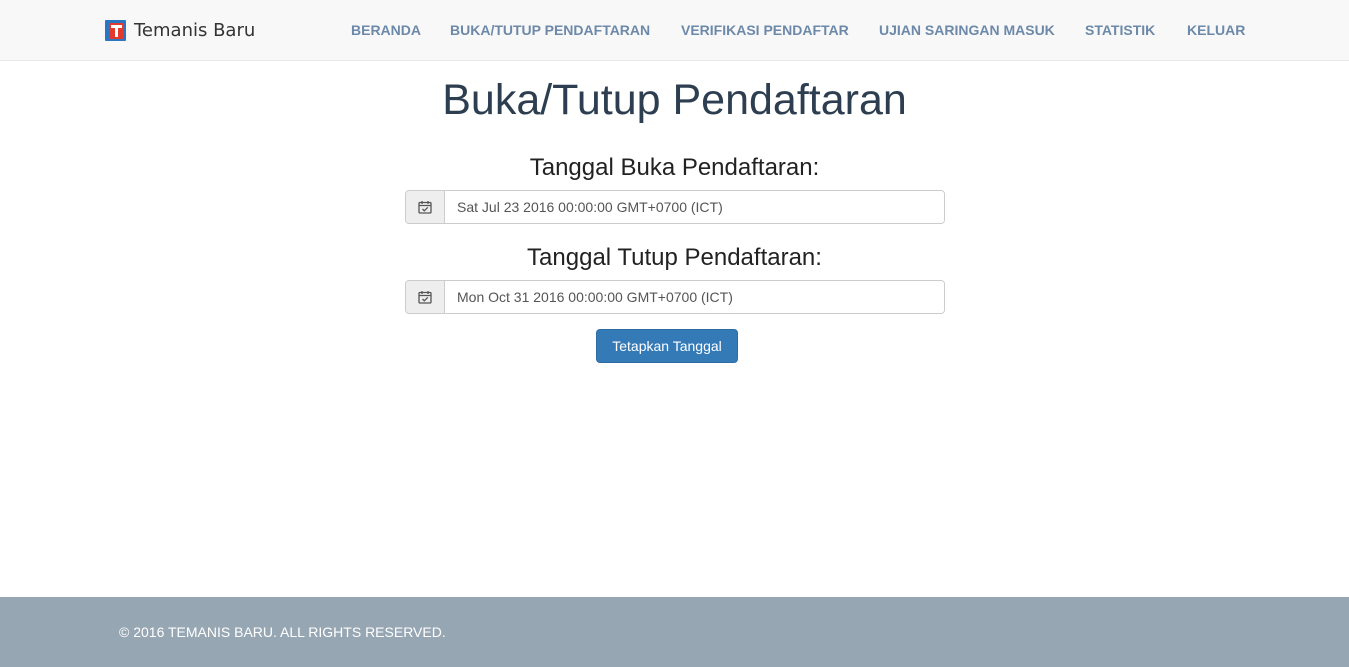  What do you see at coordinates (1216, 30) in the screenshot?
I see `nav-item-keluar: KELUAR` at bounding box center [1216, 30].